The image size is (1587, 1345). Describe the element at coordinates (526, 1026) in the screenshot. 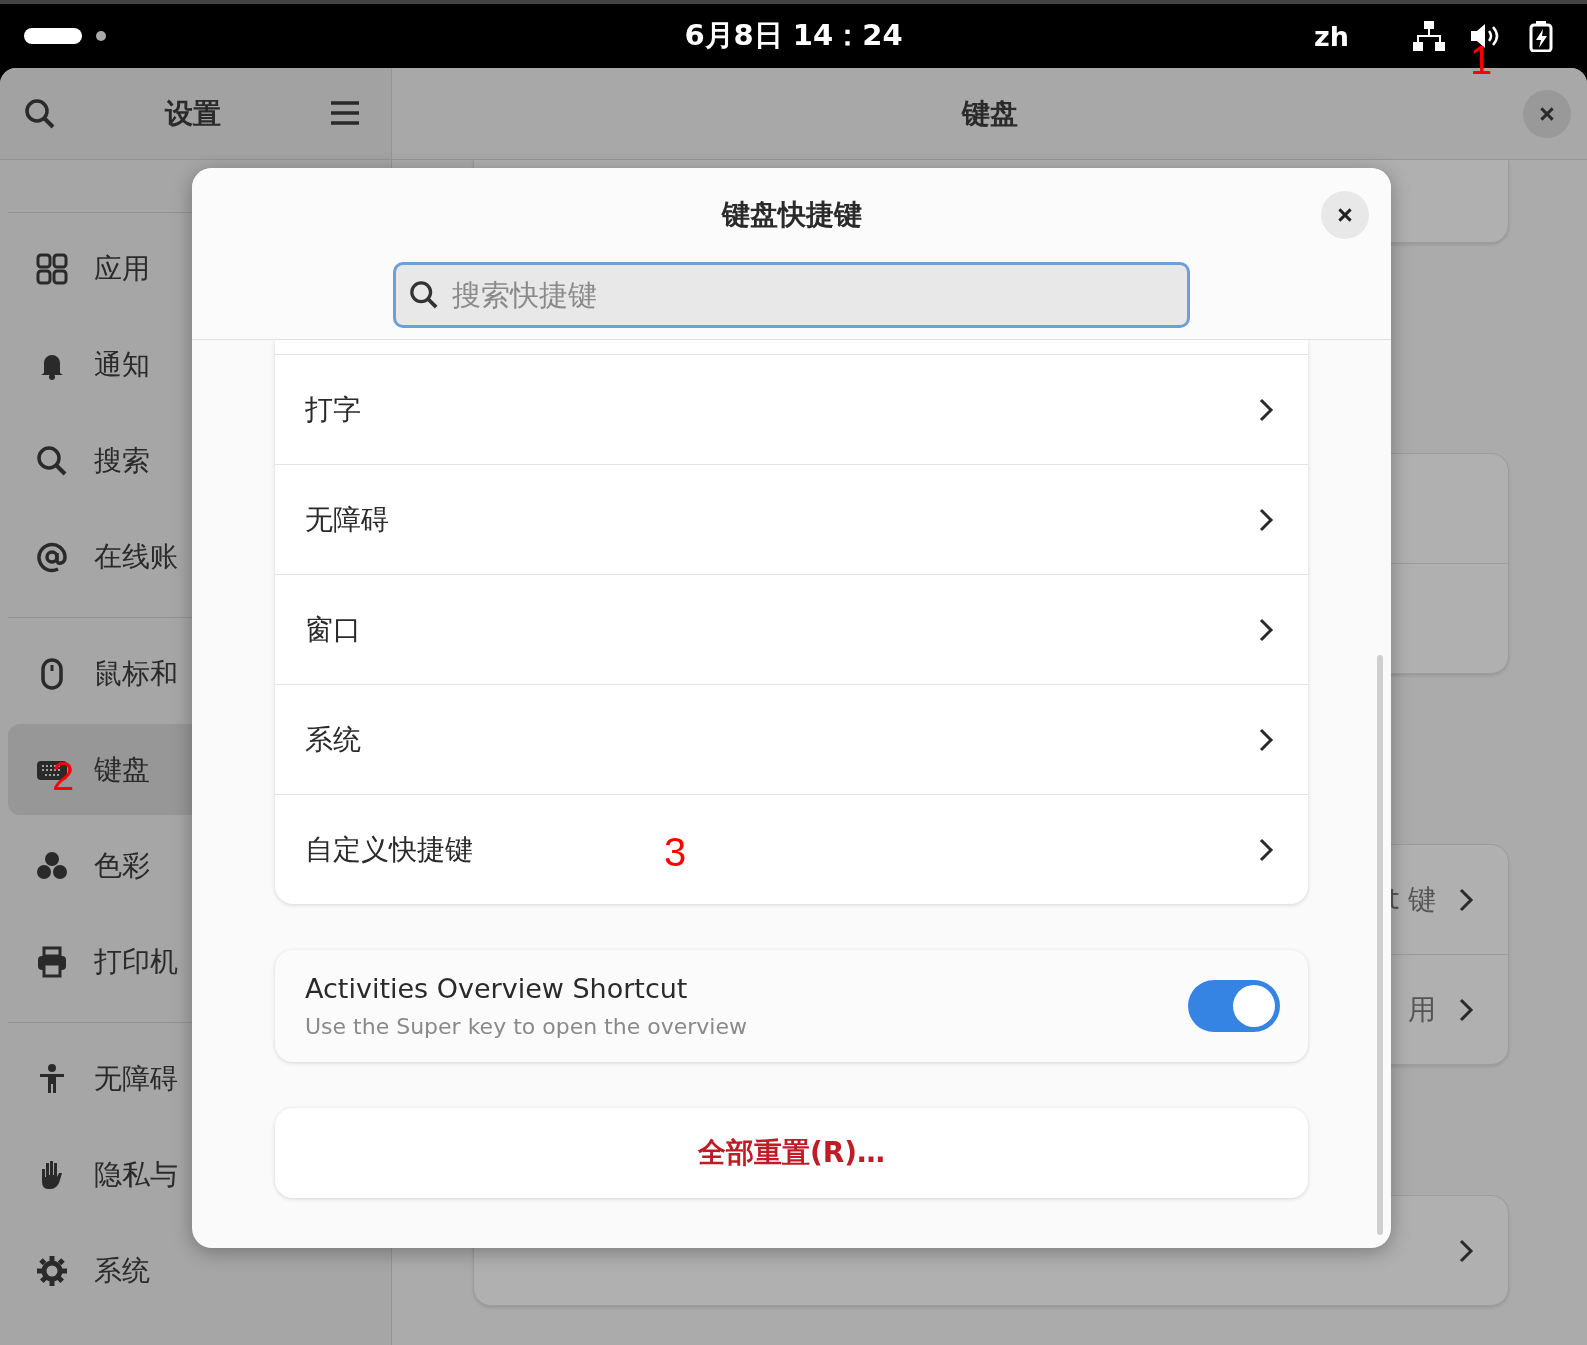

I see `row-subtitle: Use the Super key to open the overview` at that location.